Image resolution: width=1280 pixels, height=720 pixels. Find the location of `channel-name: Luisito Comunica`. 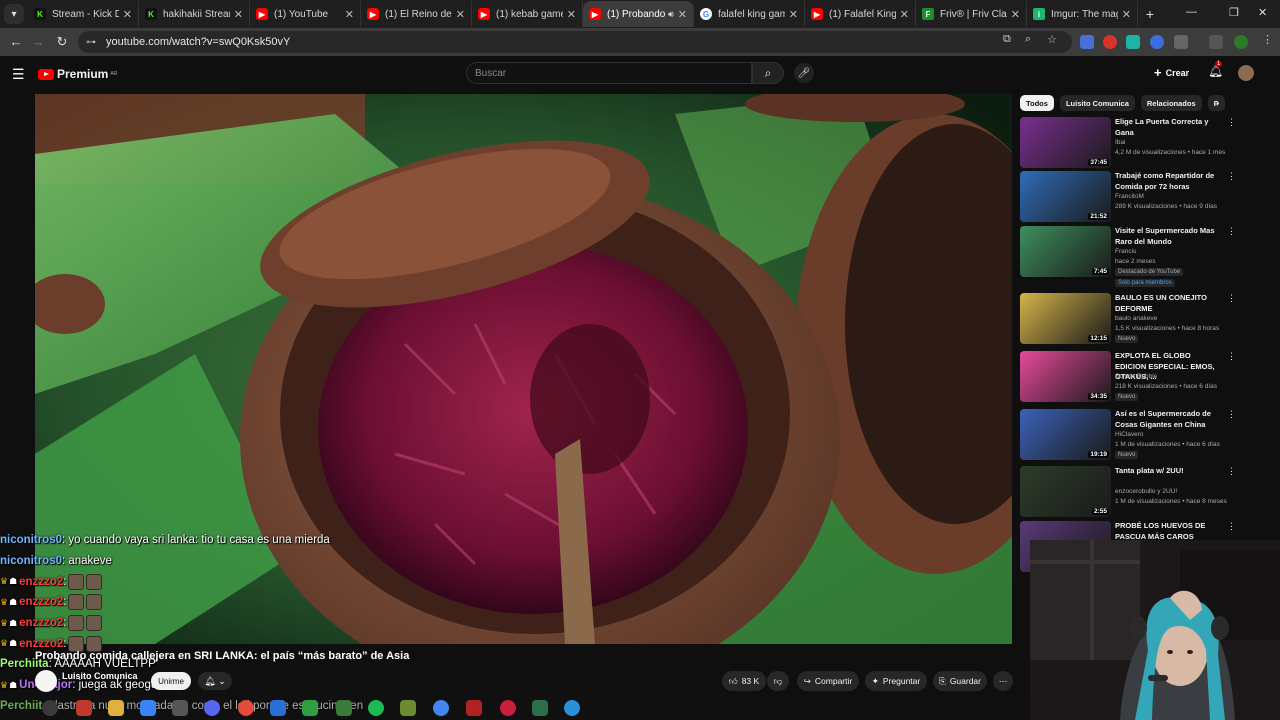

channel-name: Luisito Comunica is located at coordinates (100, 676).